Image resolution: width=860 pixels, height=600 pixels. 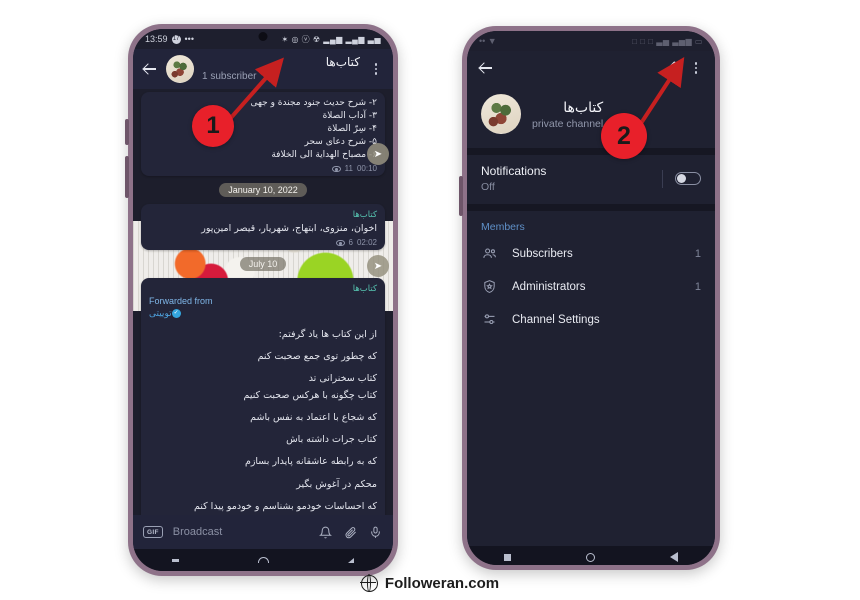 What do you see at coordinates (488, 187) in the screenshot?
I see `notifications-state: Off` at bounding box center [488, 187].